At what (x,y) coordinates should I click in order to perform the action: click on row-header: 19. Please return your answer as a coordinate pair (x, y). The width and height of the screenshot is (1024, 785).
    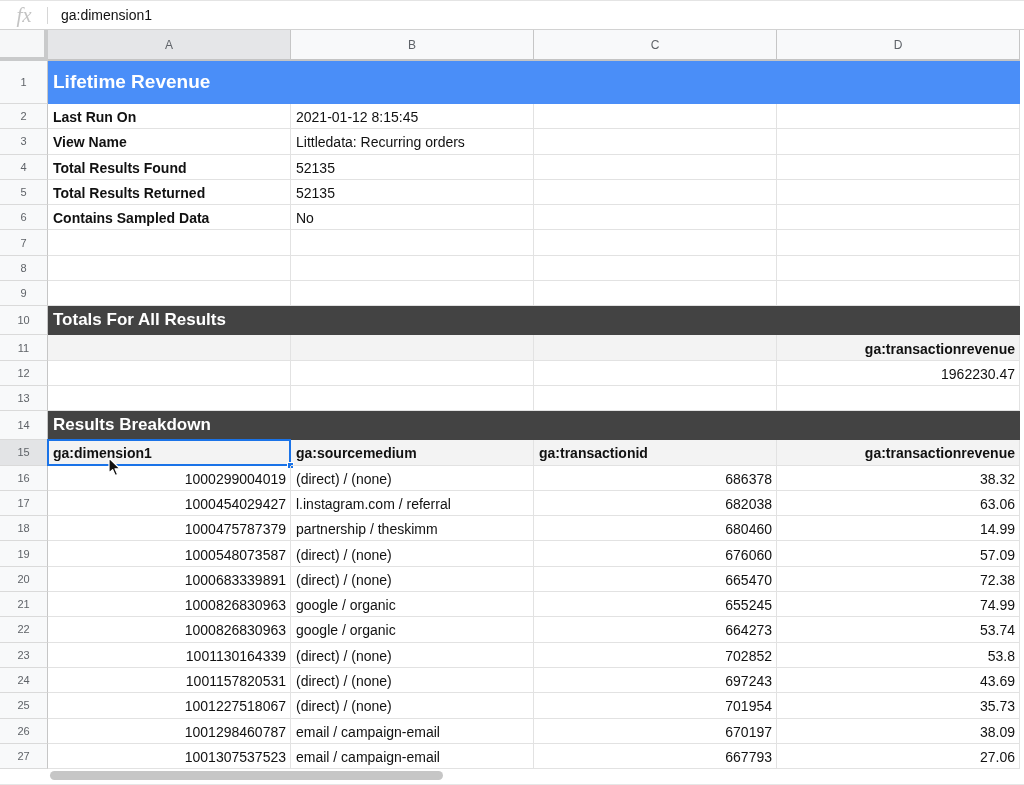
    Looking at the image, I should click on (24, 554).